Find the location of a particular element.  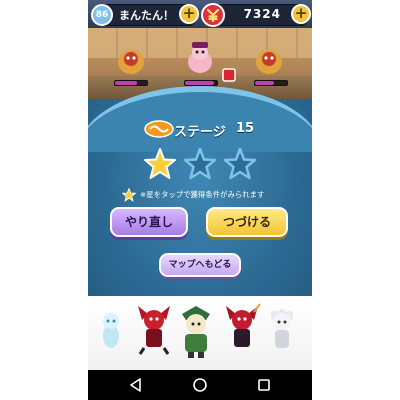

back-triangle-icon is located at coordinates (136, 385).